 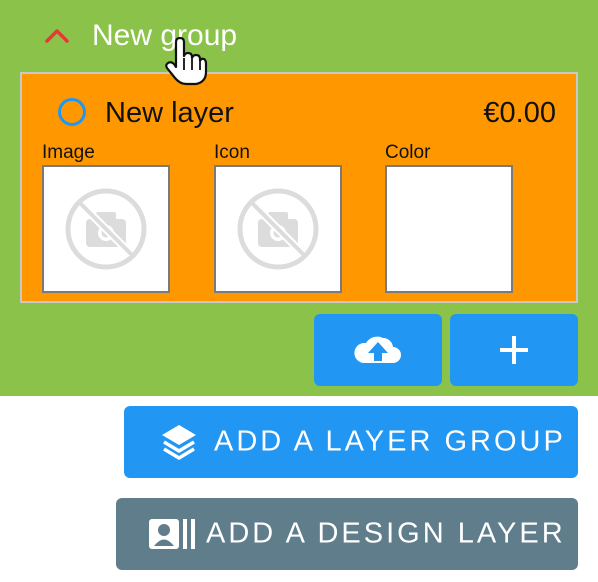 I want to click on add-design-layer-button: ADD A DESIGN LAYER, so click(x=347, y=534).